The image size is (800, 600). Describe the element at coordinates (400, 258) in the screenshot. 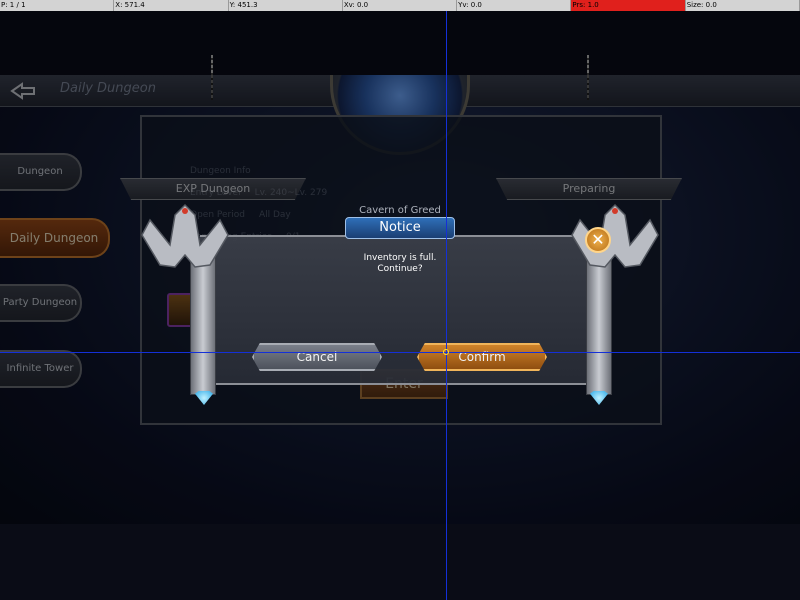

I see `message-line: Inventory is full.` at that location.